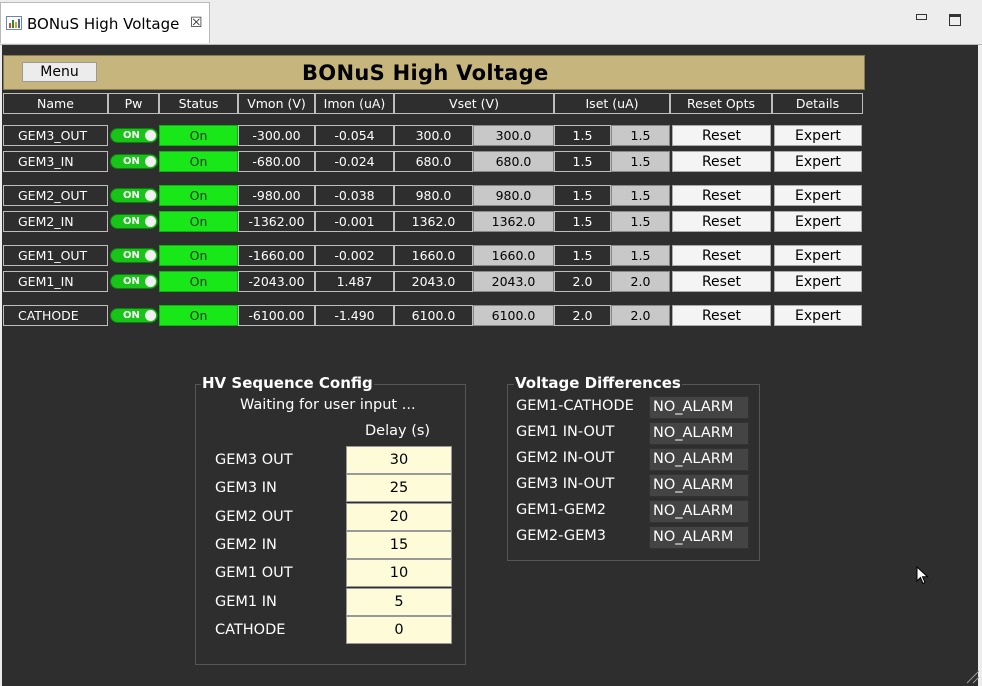 The image size is (982, 686). What do you see at coordinates (399, 460) in the screenshot?
I see `delay-input: 30` at bounding box center [399, 460].